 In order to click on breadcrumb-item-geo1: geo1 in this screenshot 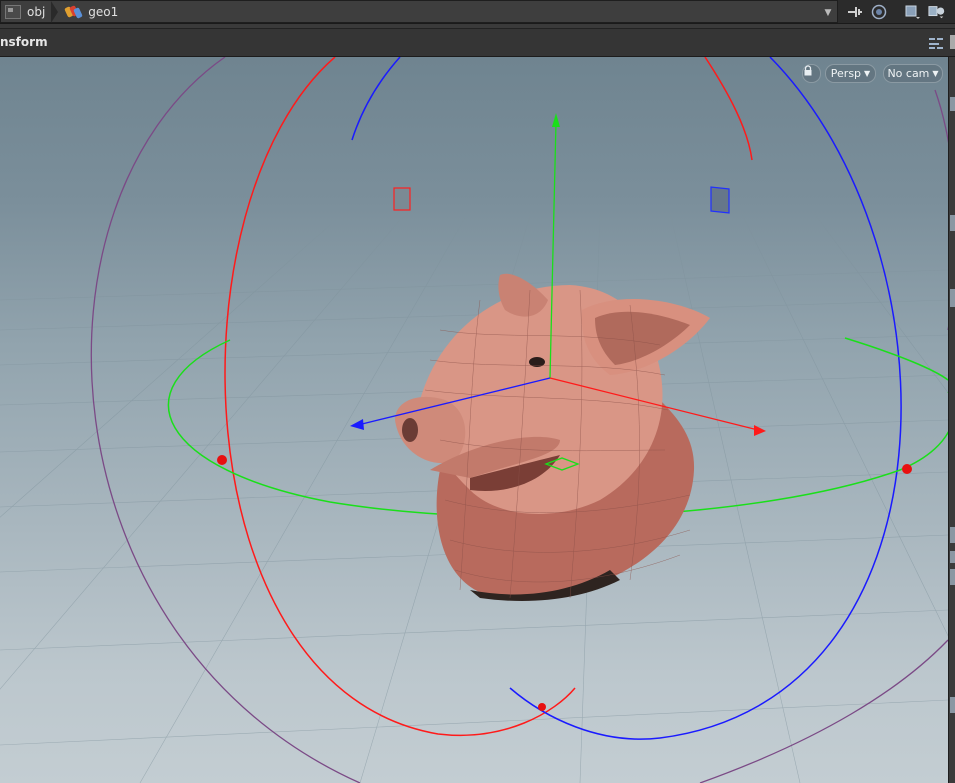, I will do `click(93, 11)`.